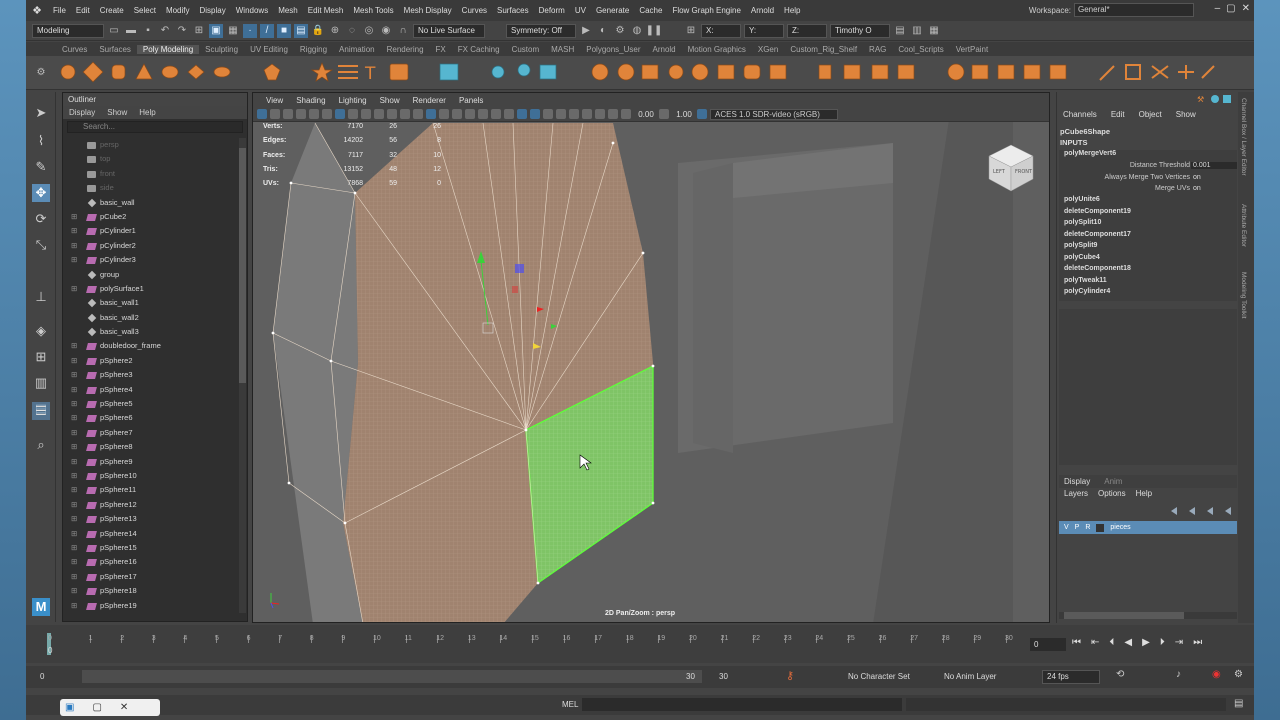 The width and height of the screenshot is (1280, 720). Describe the element at coordinates (151, 289) in the screenshot. I see `outliner-item-polysurface1: ⊞ polySurface1` at that location.